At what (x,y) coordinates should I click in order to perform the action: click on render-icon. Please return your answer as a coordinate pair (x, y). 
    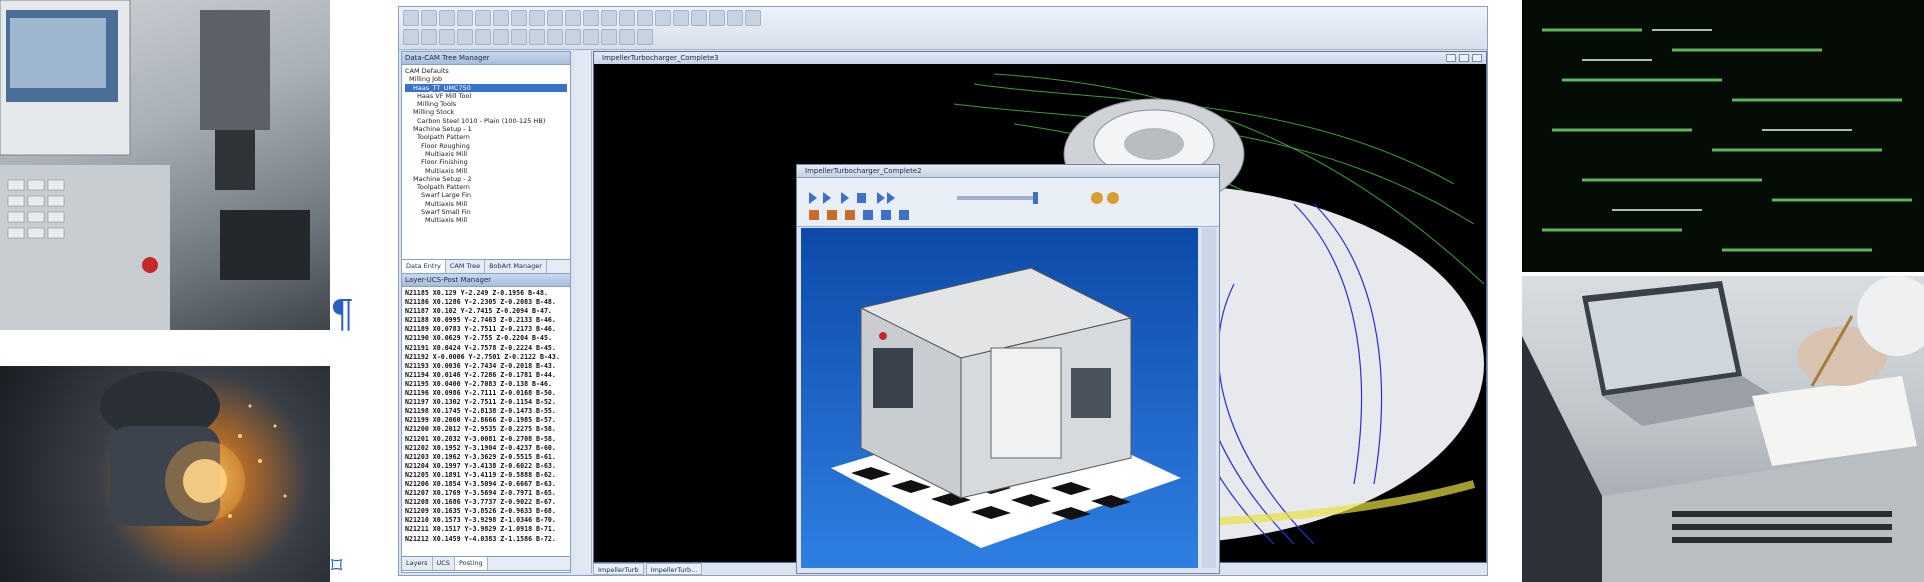
    Looking at the image, I should click on (627, 37).